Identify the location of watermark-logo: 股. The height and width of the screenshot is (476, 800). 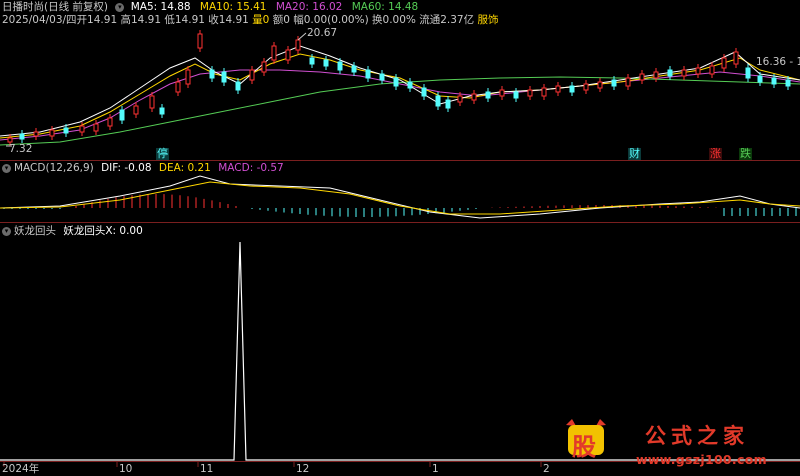
(586, 439).